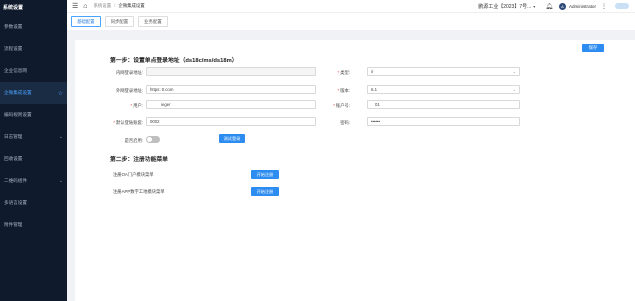 The image size is (635, 301). Describe the element at coordinates (33, 27) in the screenshot. I see `sidebar-item: 参数设置` at that location.